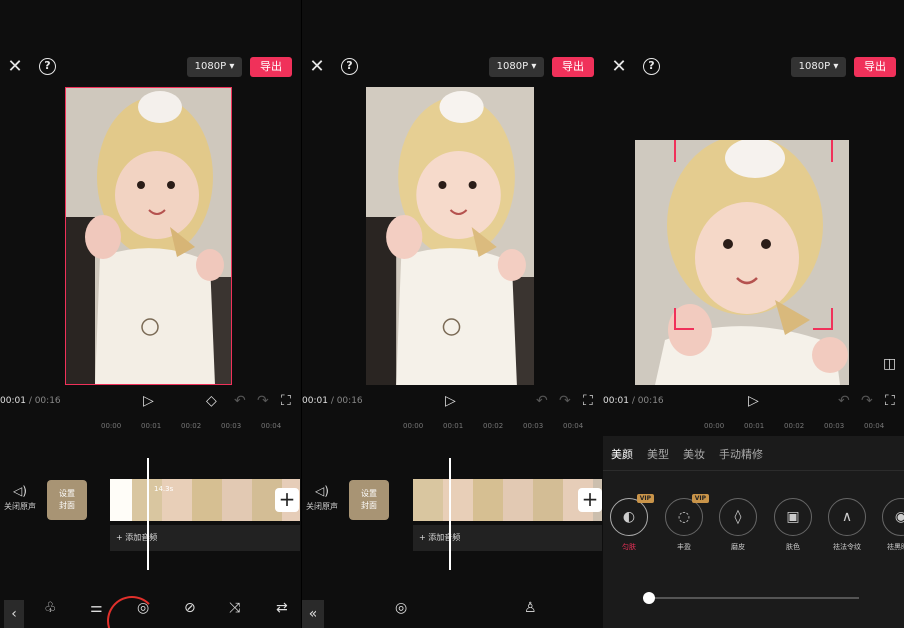 The width and height of the screenshot is (904, 628). I want to click on beauty-item-smooth: ◊ 磨皮, so click(738, 525).